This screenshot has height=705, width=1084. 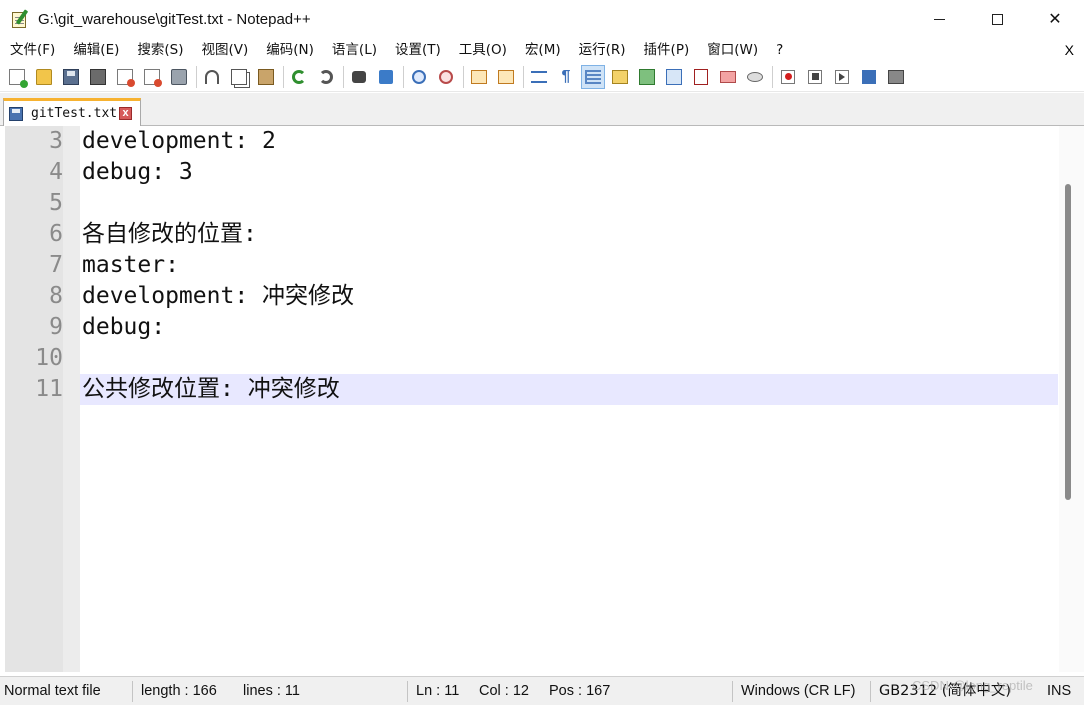 I want to click on print-button, so click(x=179, y=77).